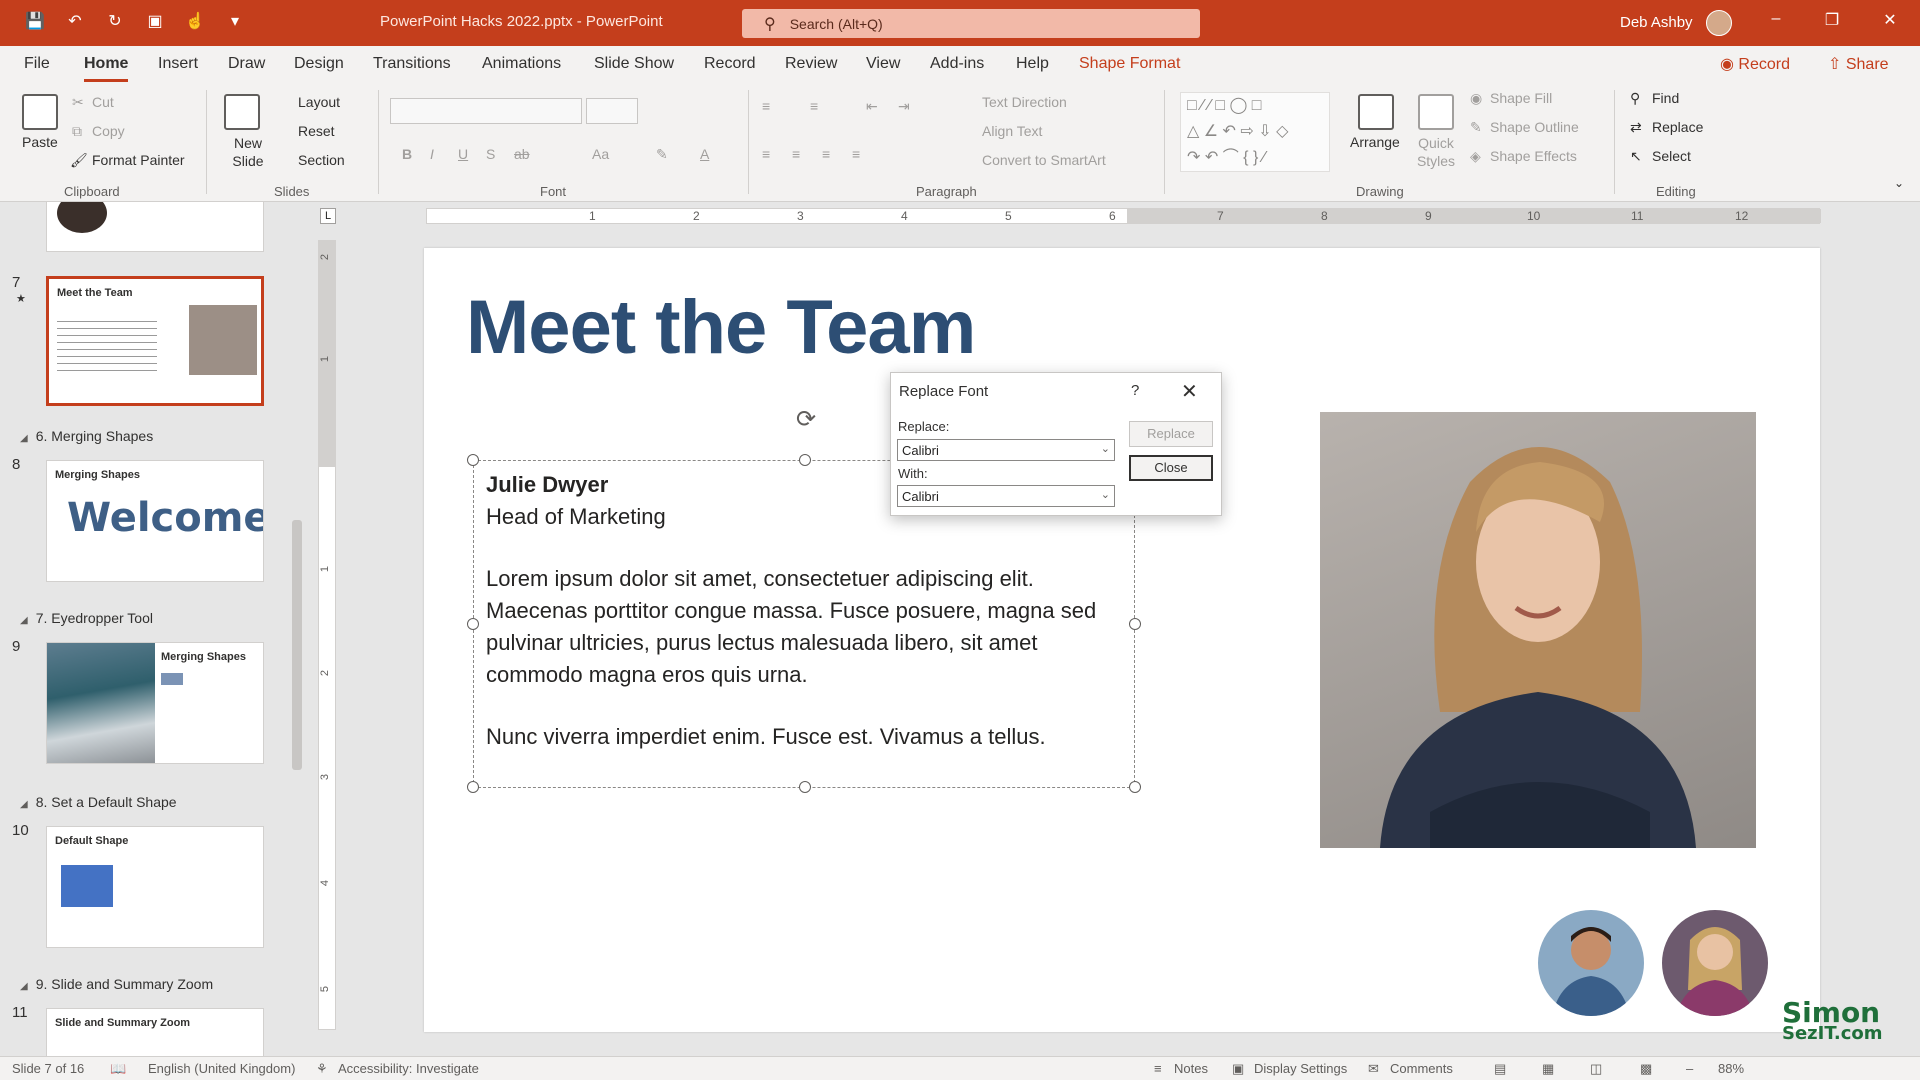 The width and height of the screenshot is (1920, 1080). I want to click on font-size-box, so click(612, 111).